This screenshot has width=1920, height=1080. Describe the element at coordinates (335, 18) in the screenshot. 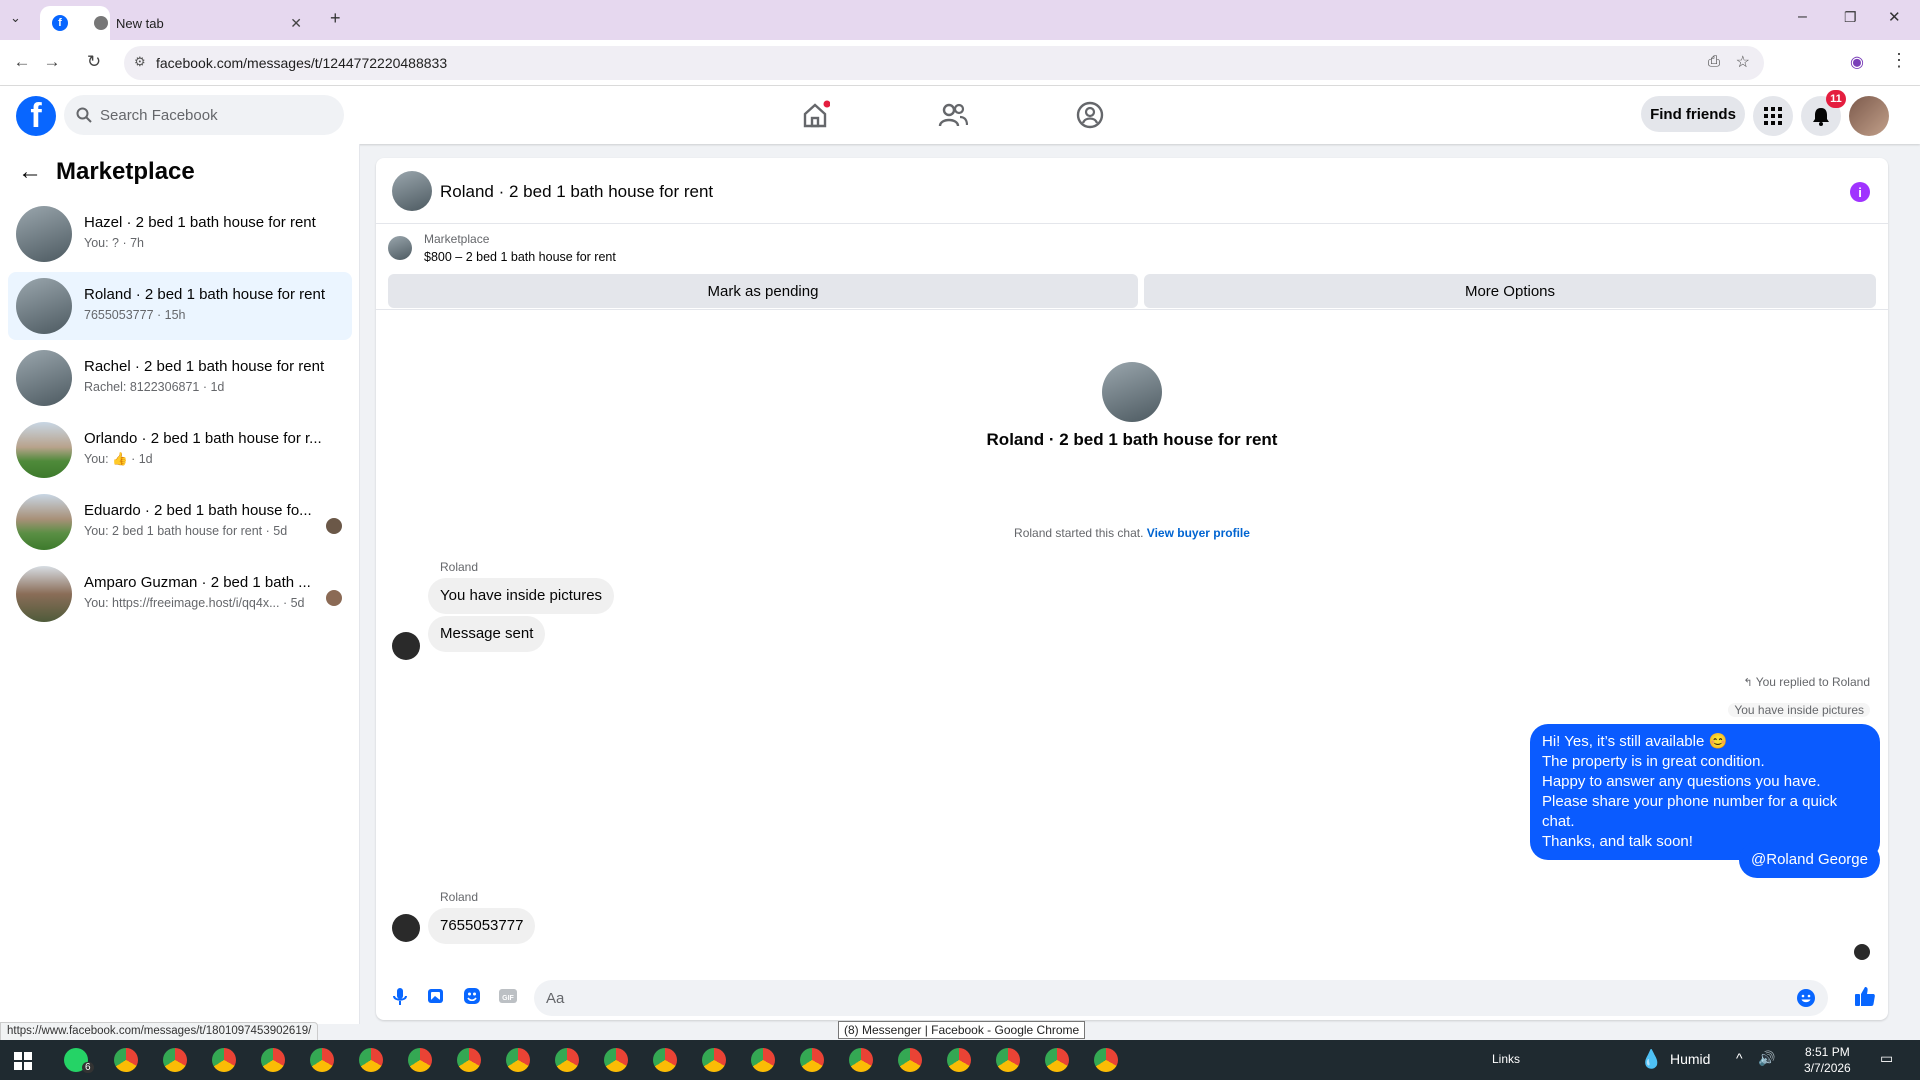

I see `new-tab-button: +` at that location.